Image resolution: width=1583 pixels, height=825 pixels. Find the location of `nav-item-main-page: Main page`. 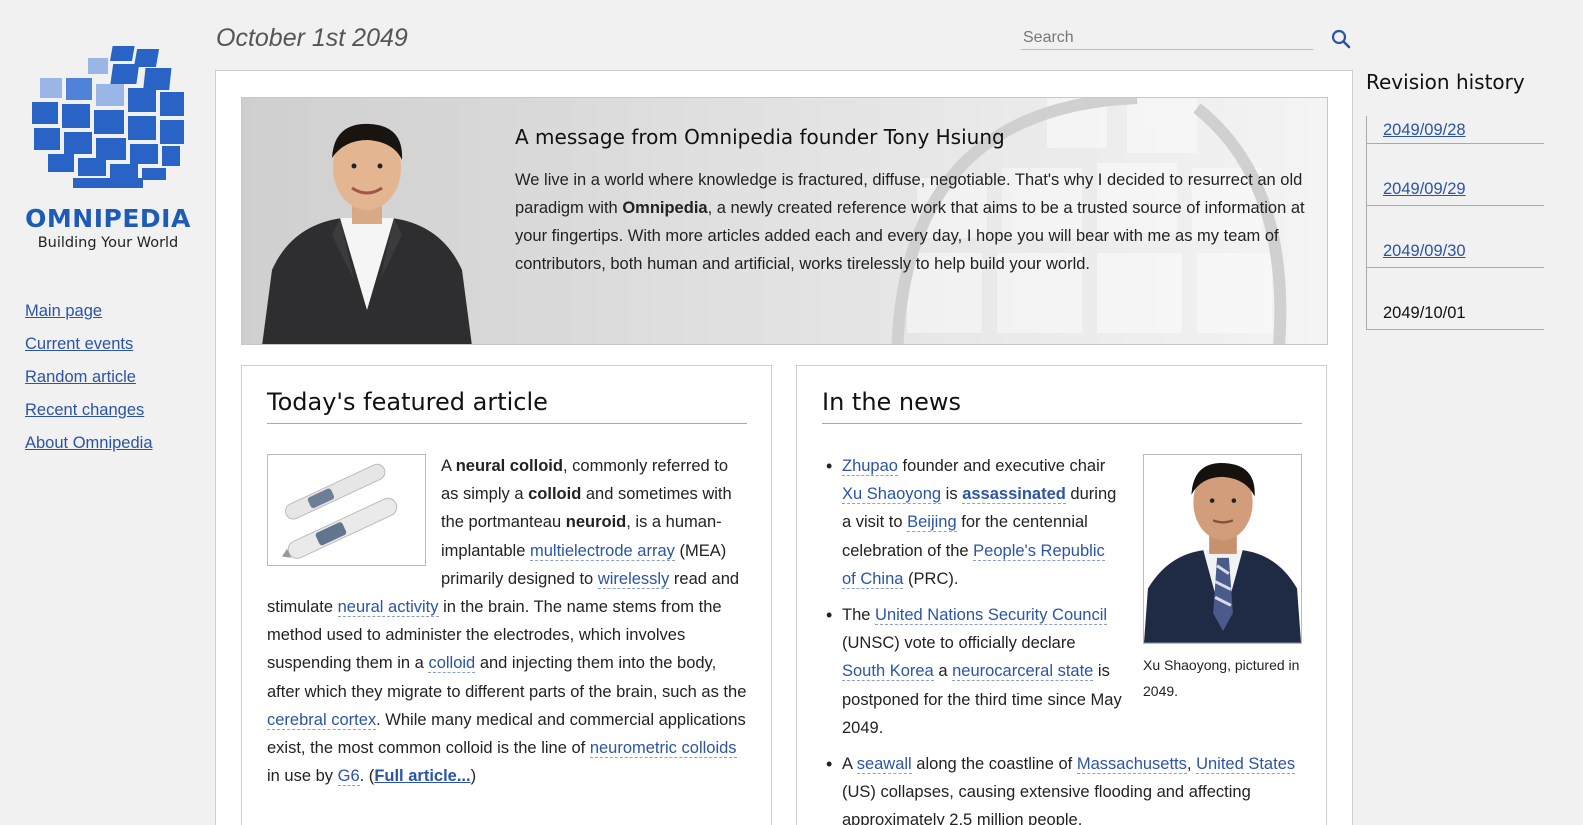

nav-item-main-page: Main page is located at coordinates (89, 311).